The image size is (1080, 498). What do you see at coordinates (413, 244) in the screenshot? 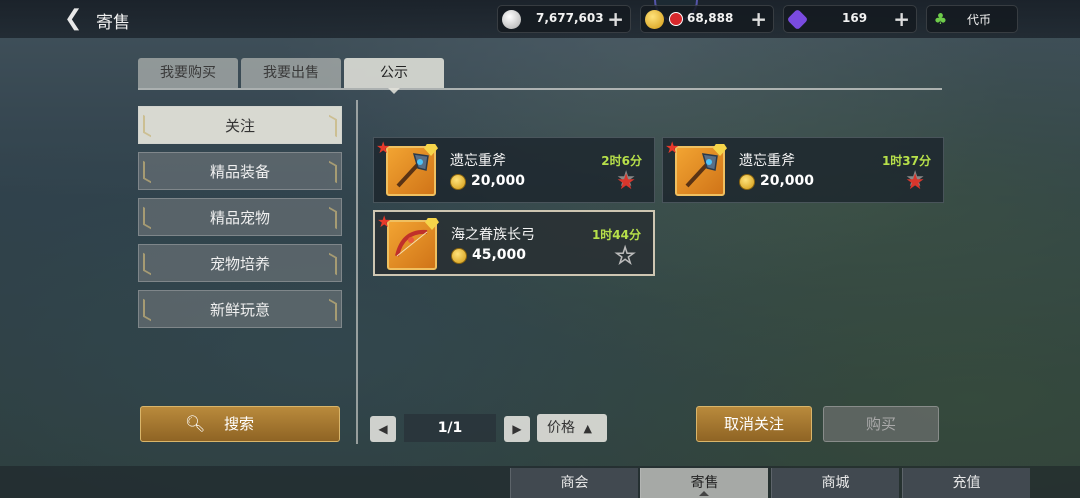
I see `longbow-icon` at bounding box center [413, 244].